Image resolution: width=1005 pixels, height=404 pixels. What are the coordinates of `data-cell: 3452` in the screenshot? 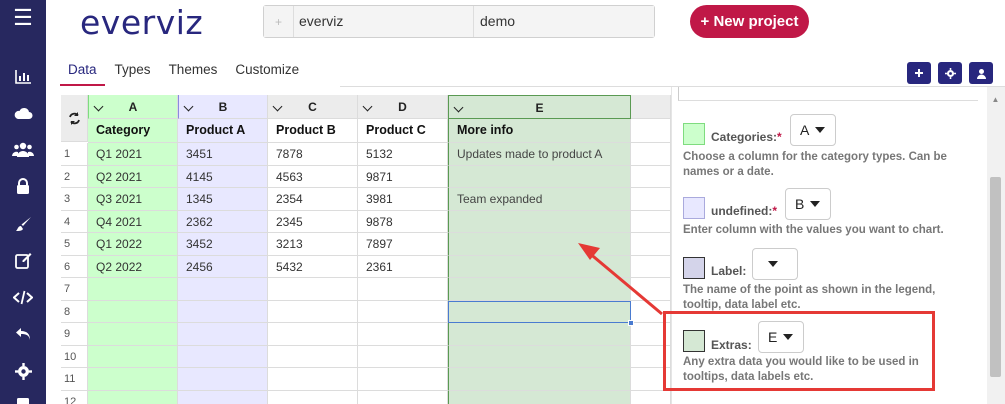 It's located at (223, 244).